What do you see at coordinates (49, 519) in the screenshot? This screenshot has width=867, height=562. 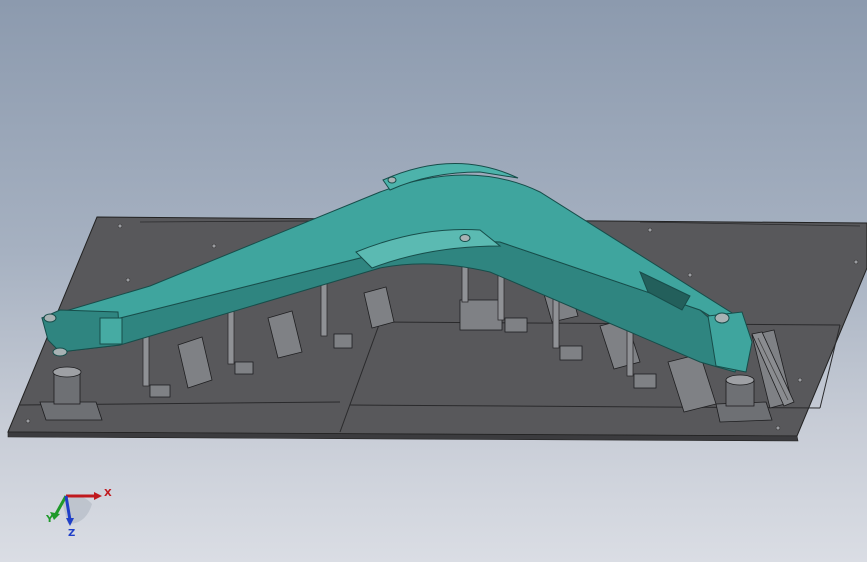 I see `y-axis-label: Y` at bounding box center [49, 519].